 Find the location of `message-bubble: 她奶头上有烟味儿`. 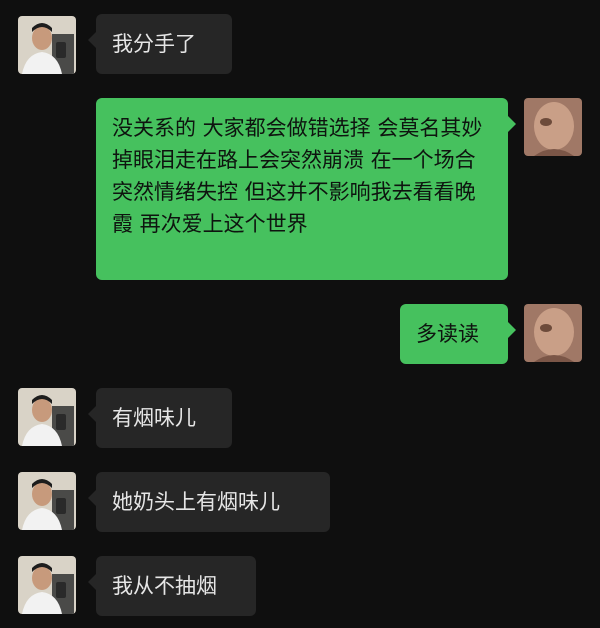

message-bubble: 她奶头上有烟味儿 is located at coordinates (209, 502).